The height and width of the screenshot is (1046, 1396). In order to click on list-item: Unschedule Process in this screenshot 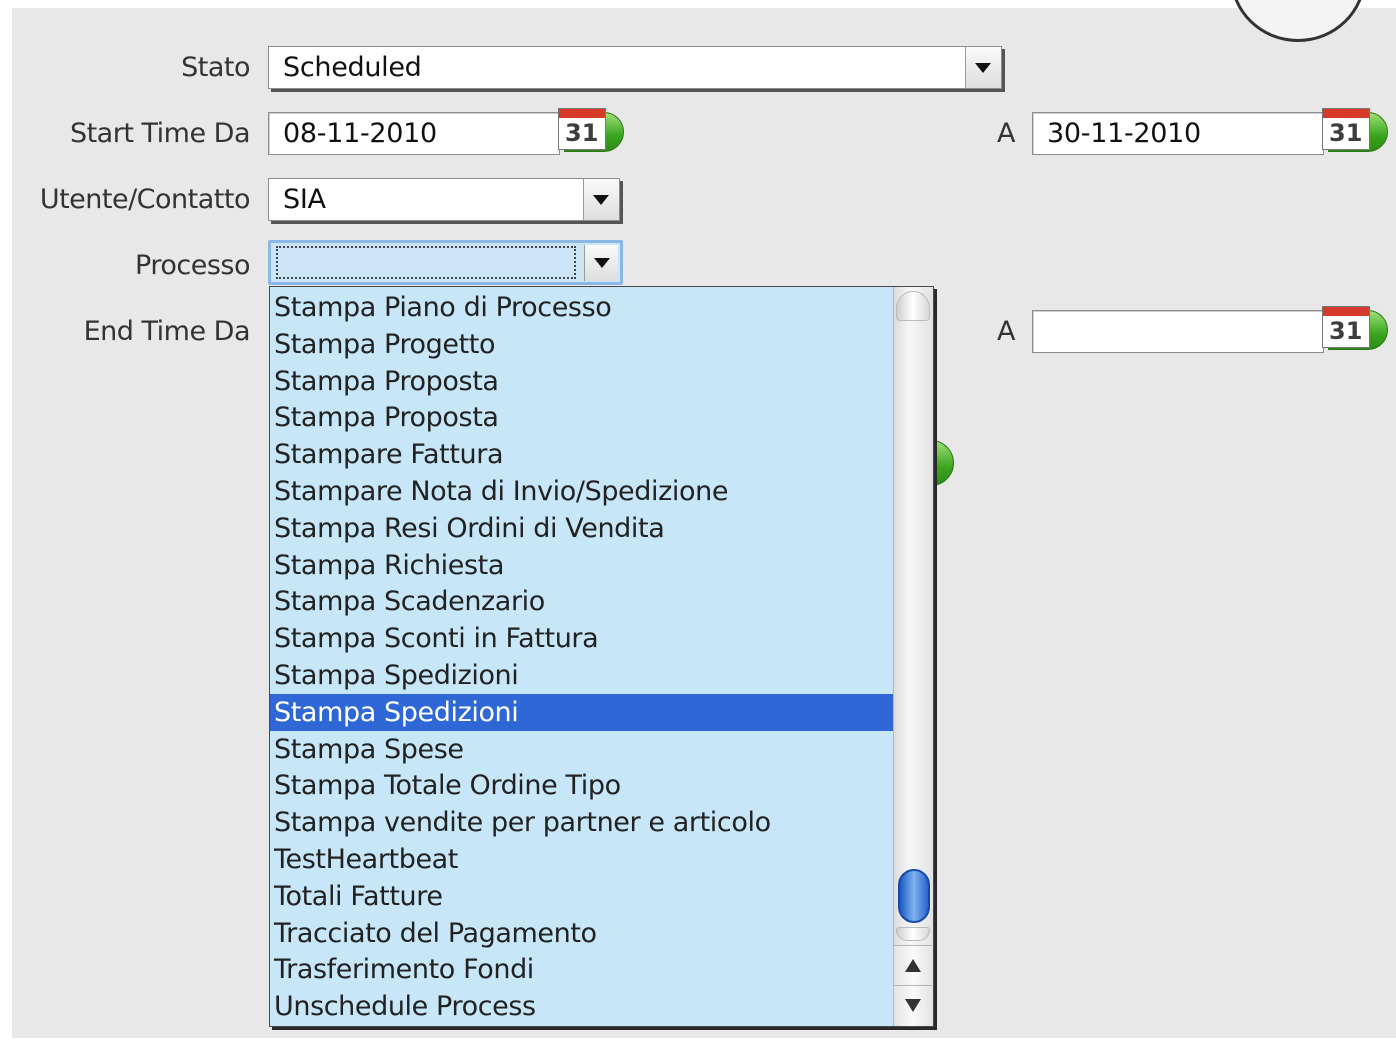, I will do `click(583, 1006)`.